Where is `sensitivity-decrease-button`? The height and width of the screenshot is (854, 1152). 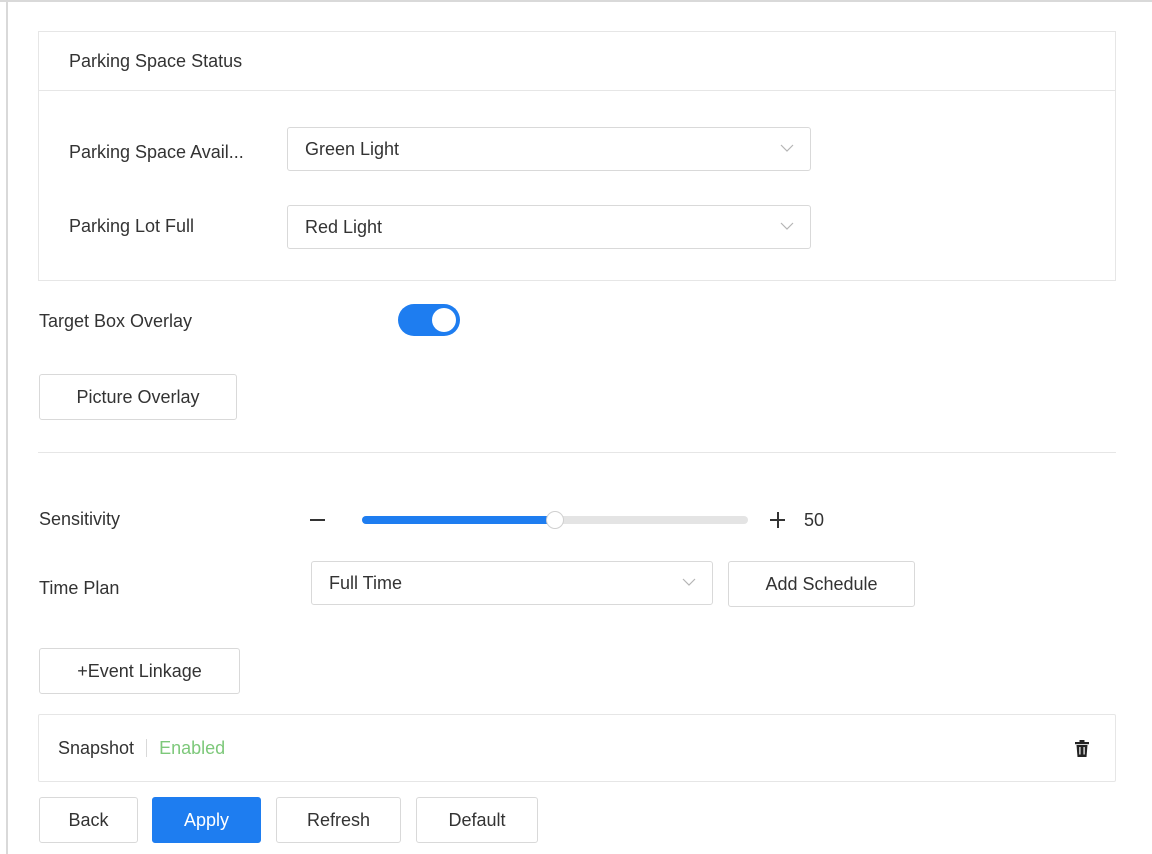 sensitivity-decrease-button is located at coordinates (317, 520).